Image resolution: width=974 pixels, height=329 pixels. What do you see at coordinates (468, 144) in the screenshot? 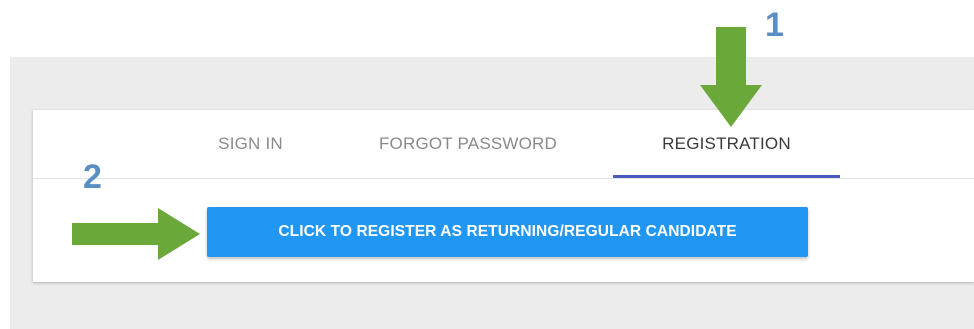
I see `tab-forgot-password: FORGOT PASSWORD` at bounding box center [468, 144].